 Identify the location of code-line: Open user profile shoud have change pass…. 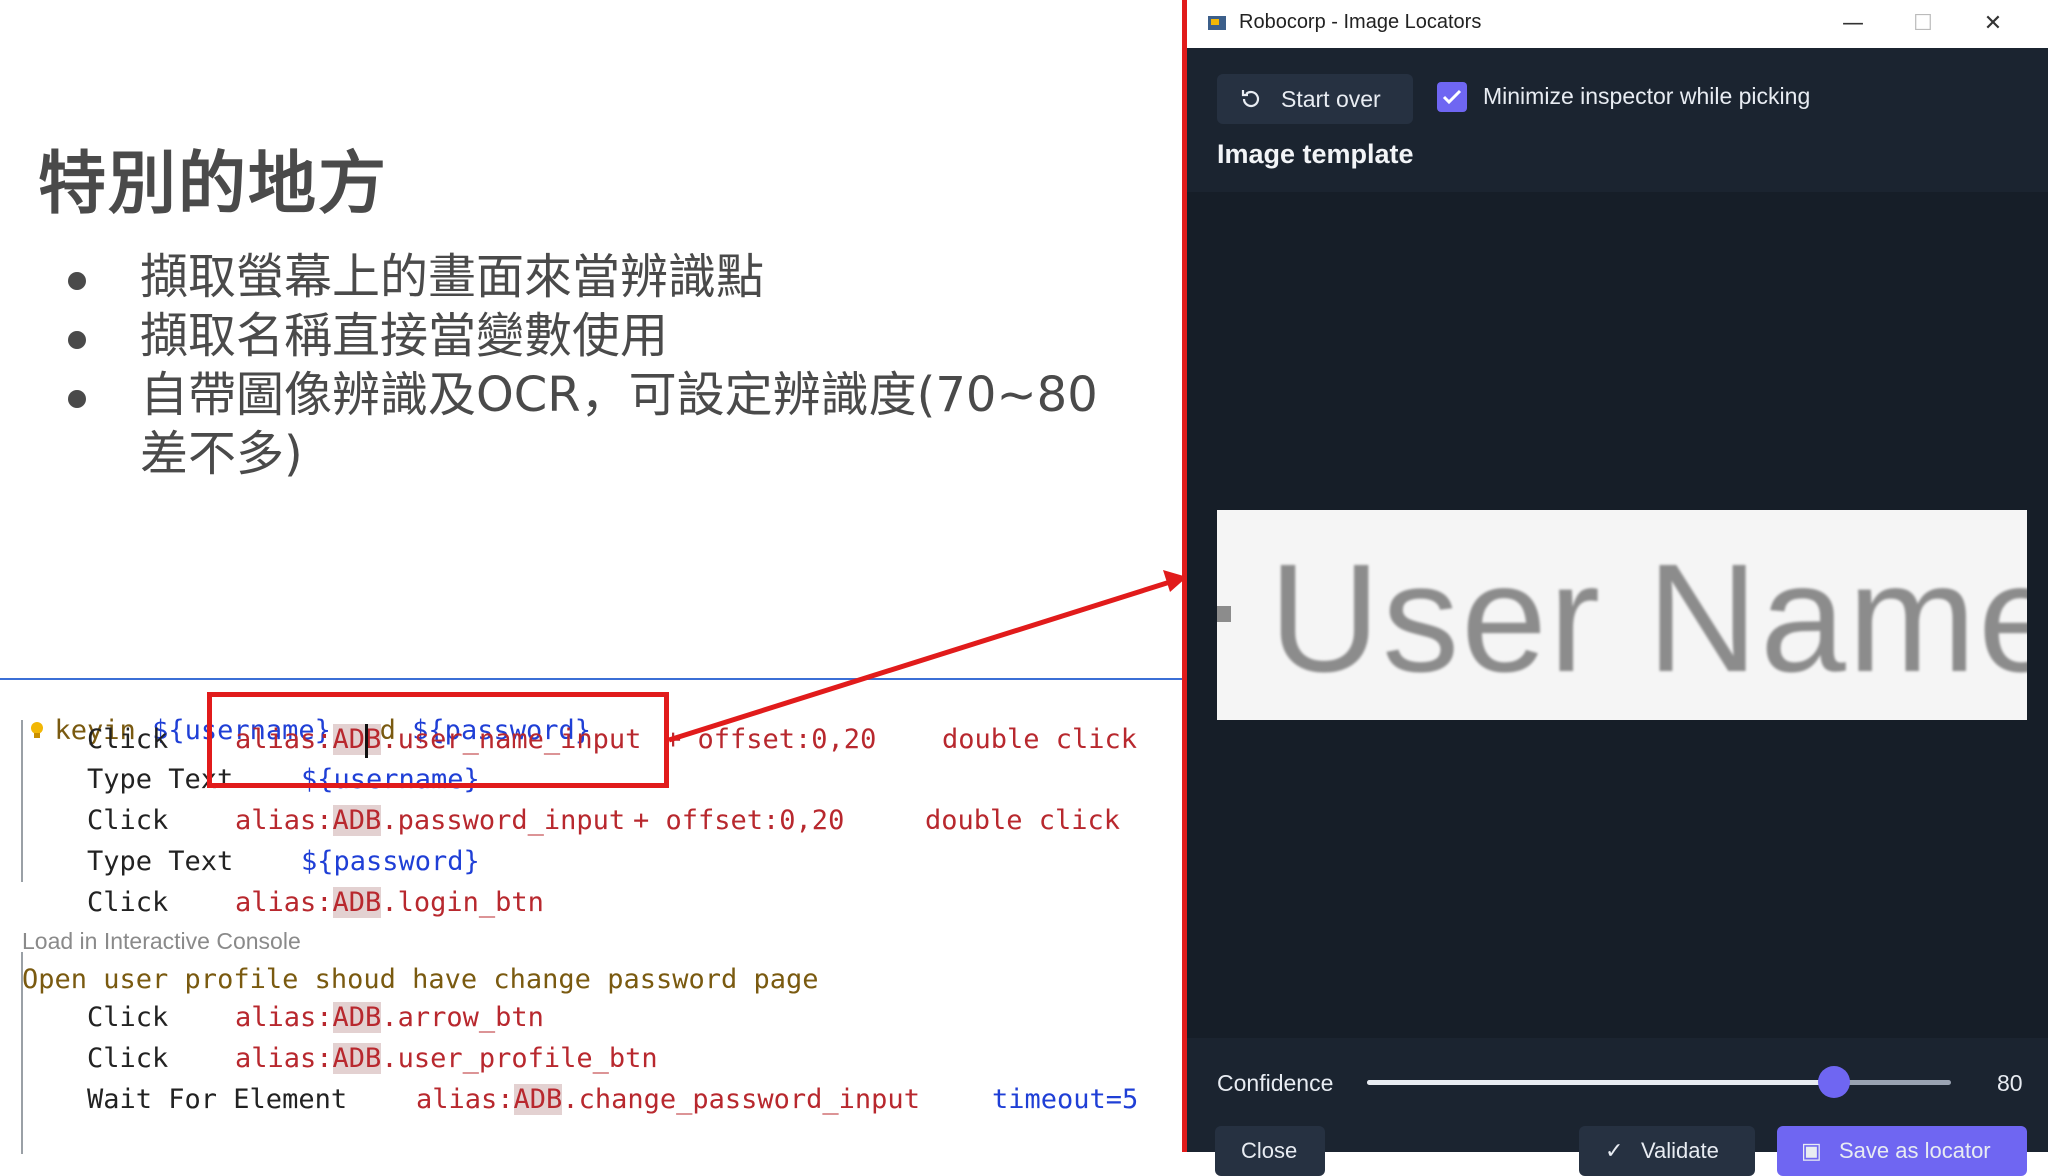
(420, 979).